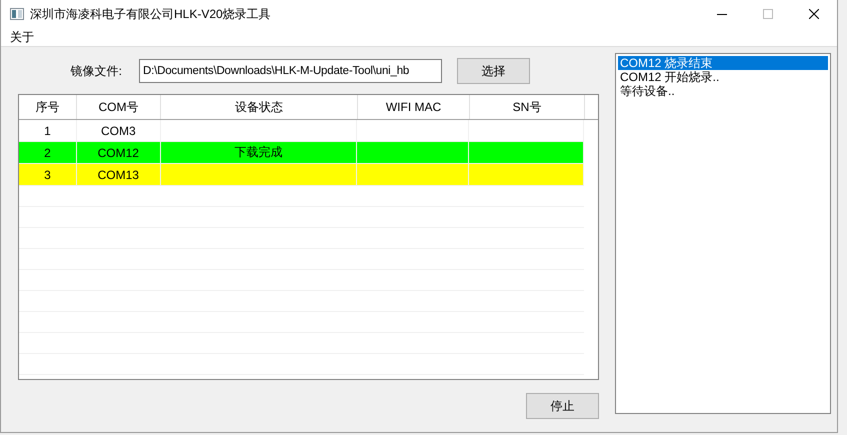 This screenshot has height=435, width=847. Describe the element at coordinates (96, 71) in the screenshot. I see `field-label: 镜像文件:` at that location.